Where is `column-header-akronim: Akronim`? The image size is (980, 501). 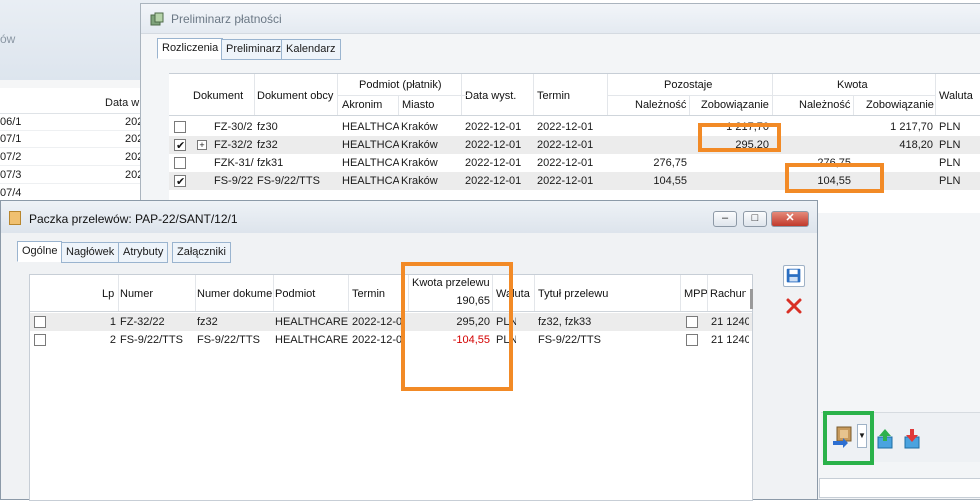
column-header-akronim: Akronim is located at coordinates (362, 105).